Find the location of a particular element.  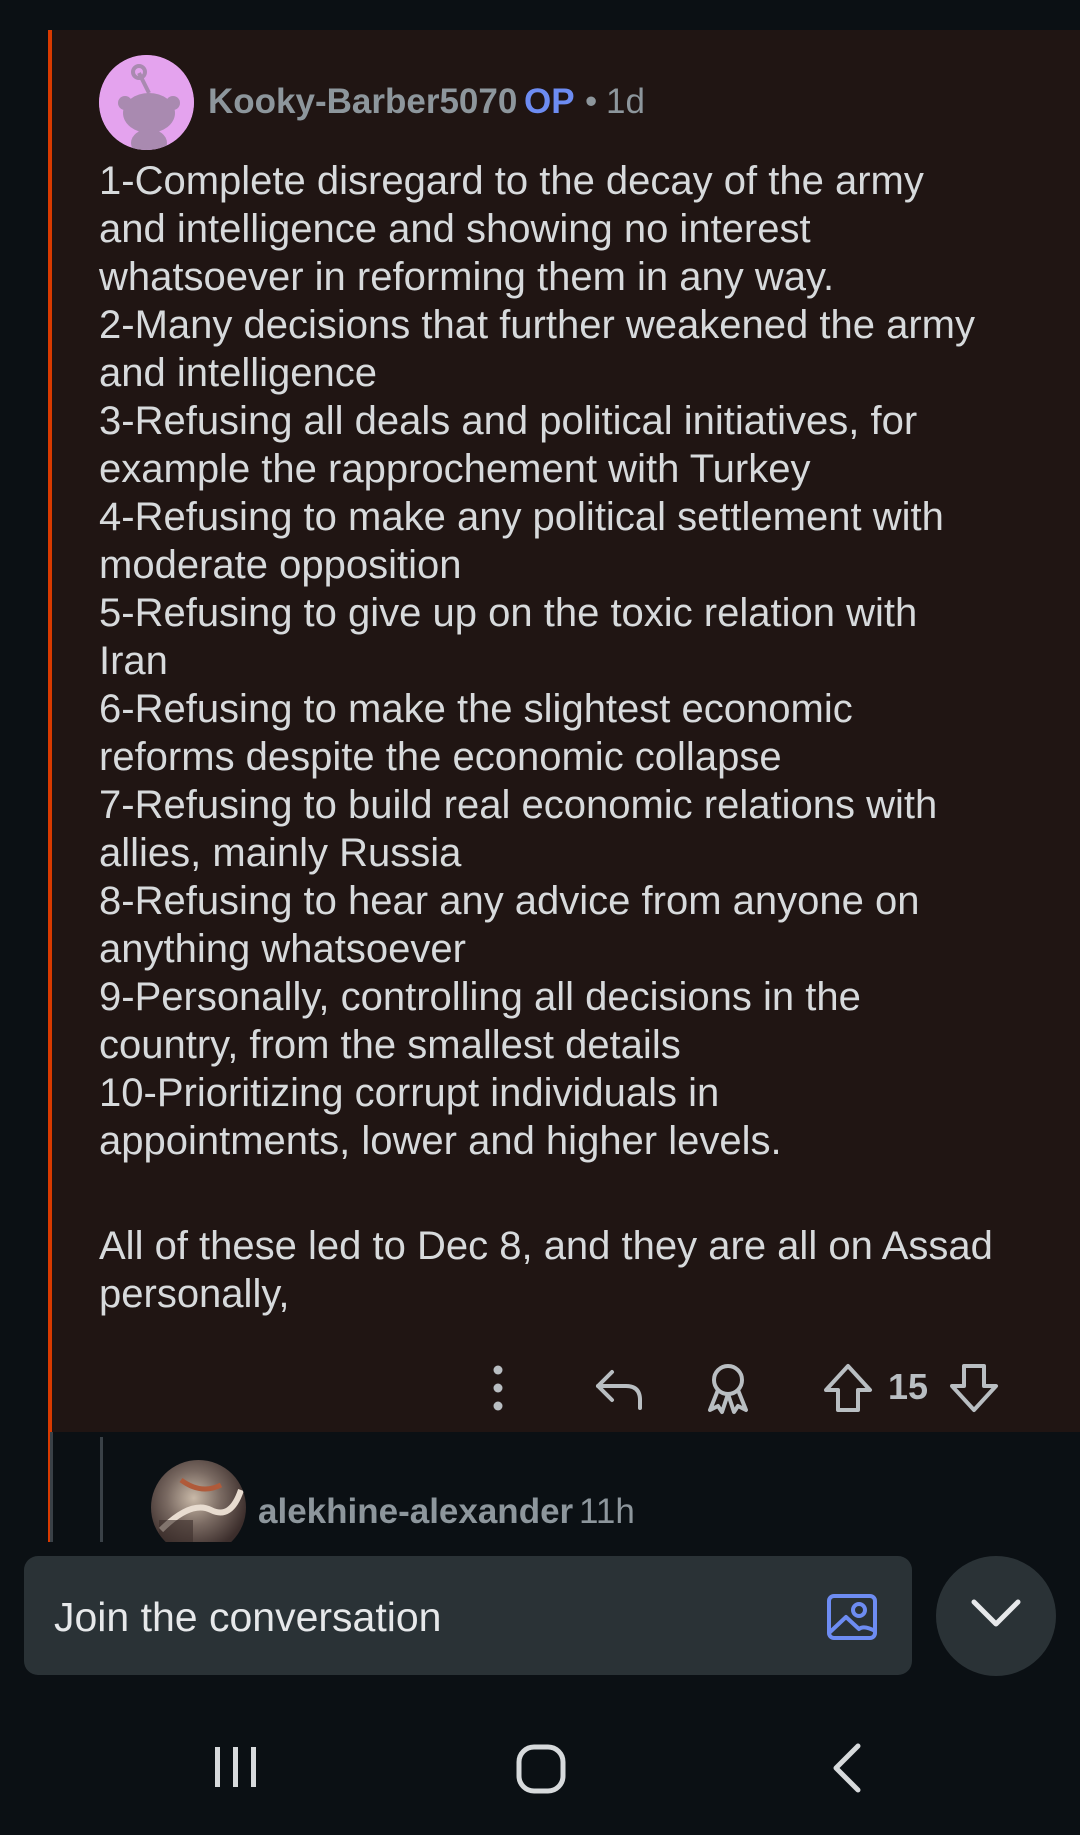

top-partial-bar is located at coordinates (540, 11).